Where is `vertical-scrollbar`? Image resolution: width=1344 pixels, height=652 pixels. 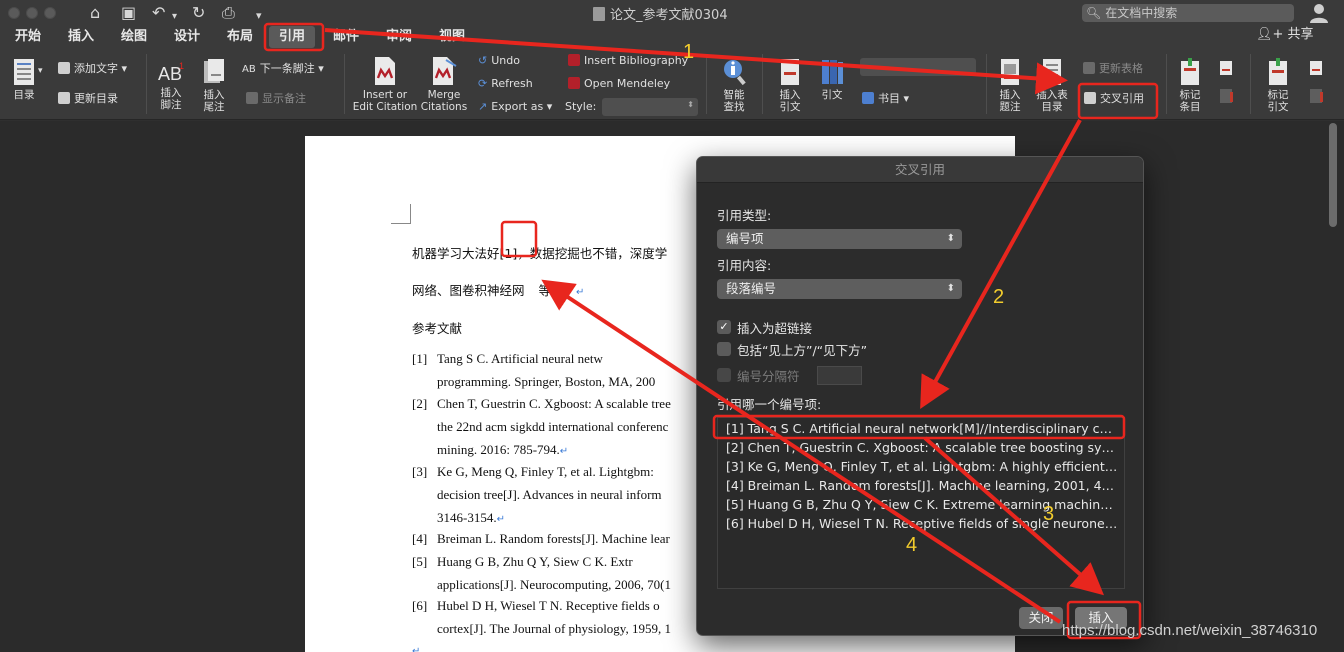 vertical-scrollbar is located at coordinates (1333, 175).